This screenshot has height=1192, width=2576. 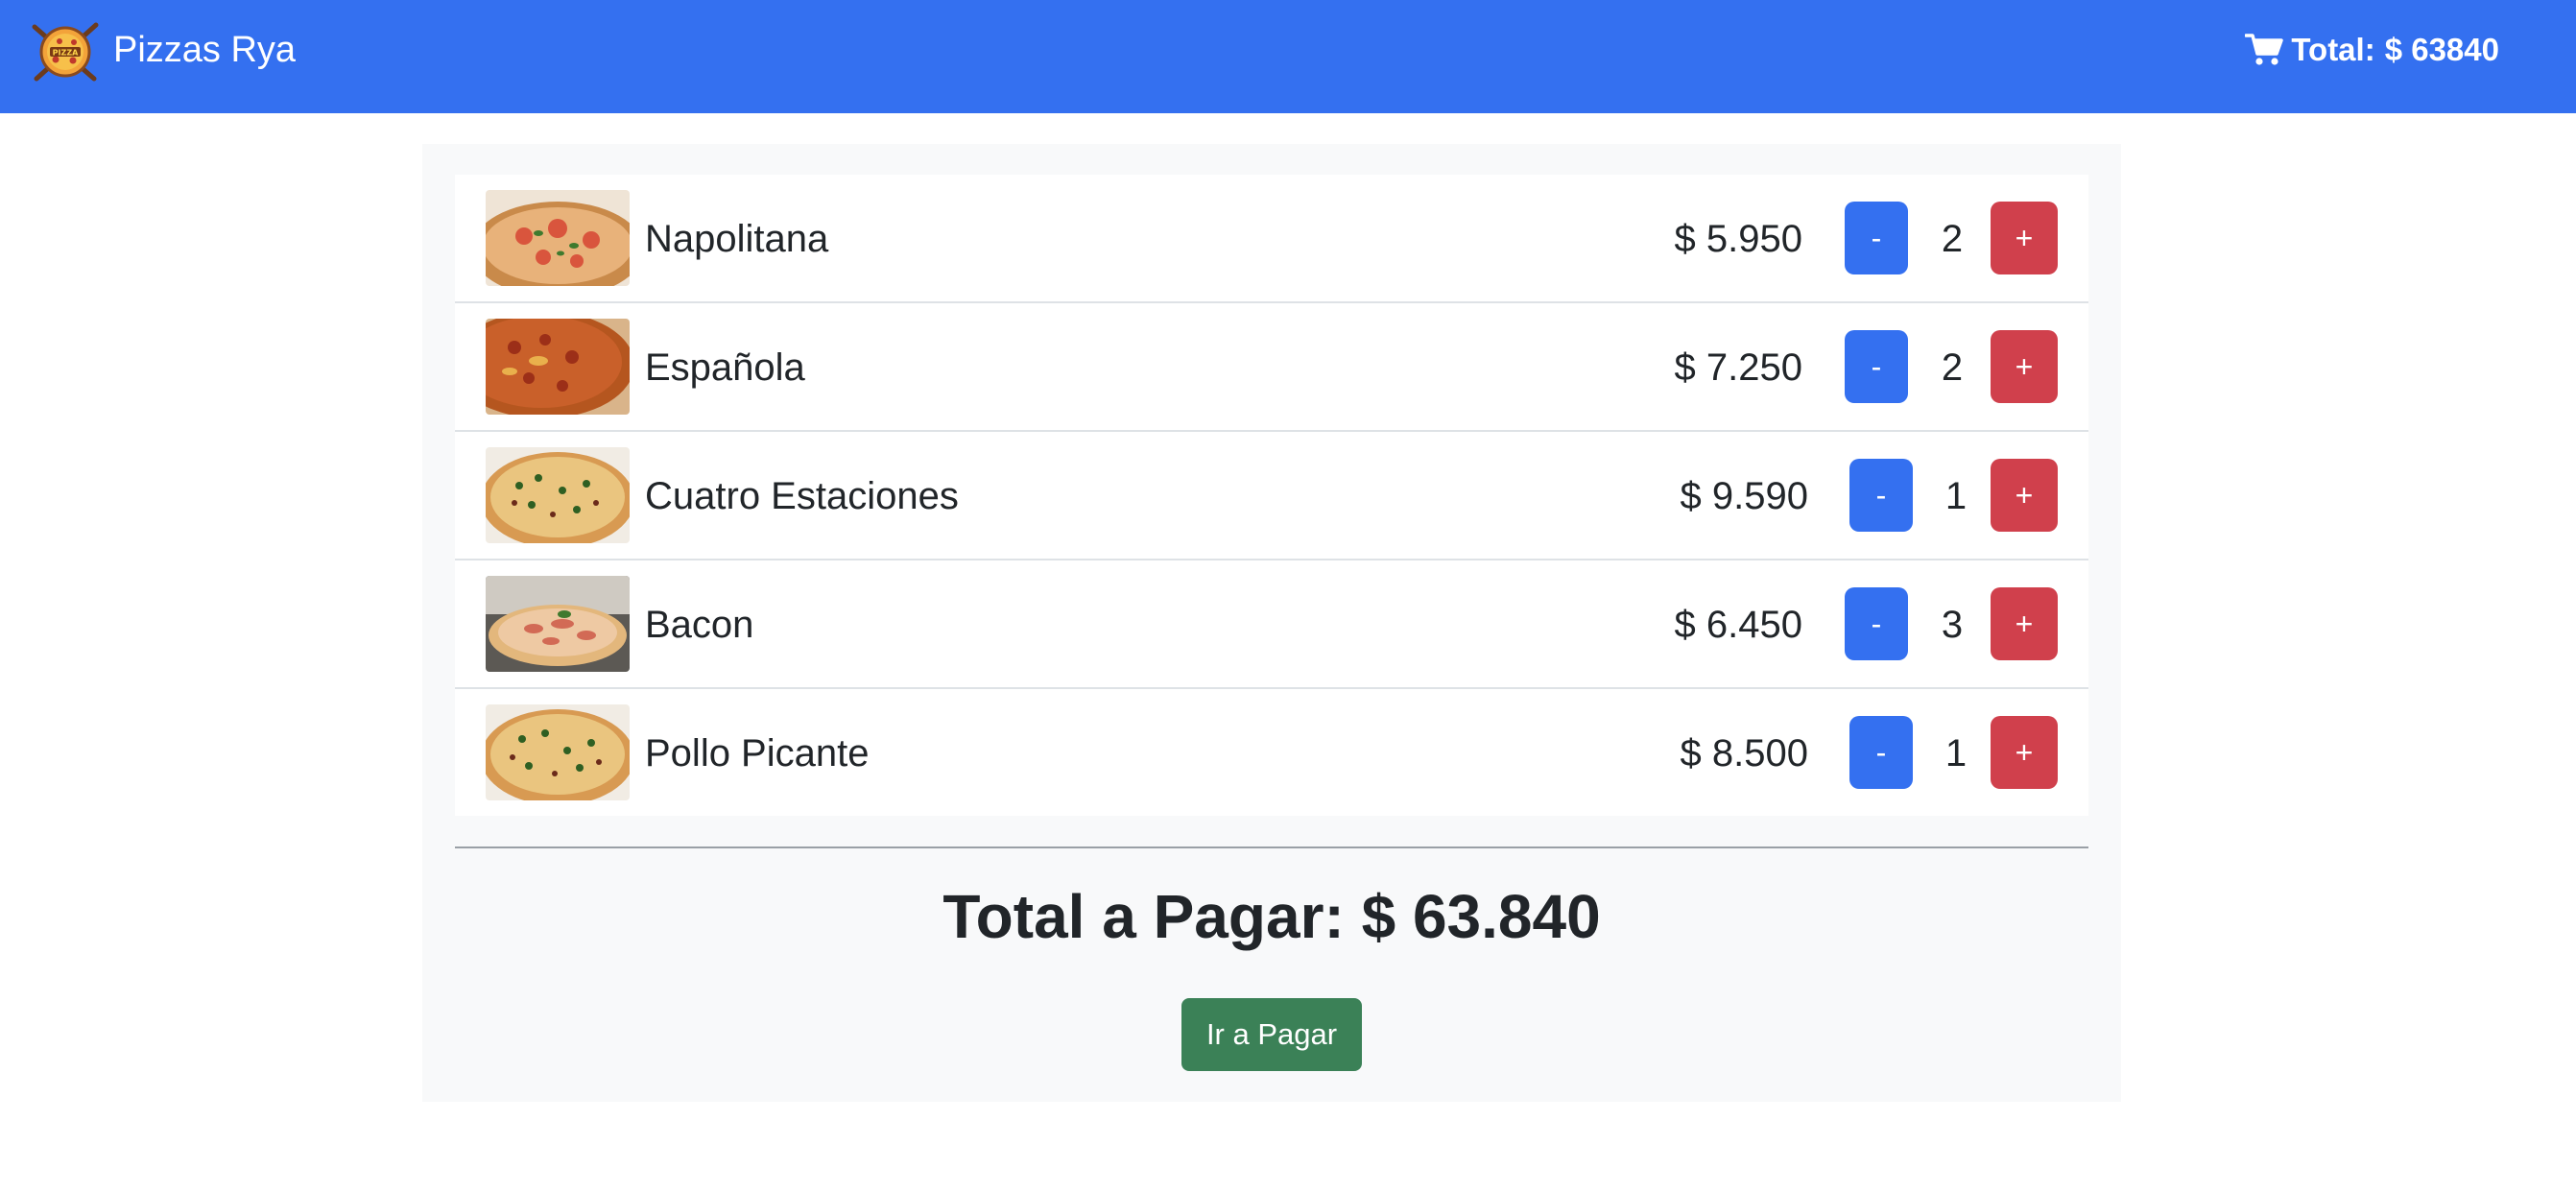 What do you see at coordinates (1738, 624) in the screenshot?
I see `item-price: $ 6.450` at bounding box center [1738, 624].